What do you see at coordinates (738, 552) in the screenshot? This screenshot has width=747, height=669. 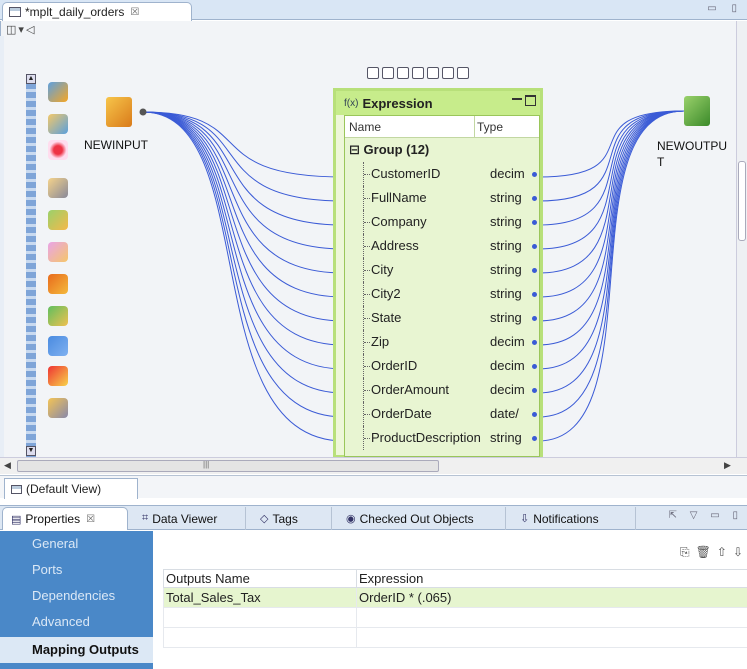 I see `move-down-icon: ⇩` at bounding box center [738, 552].